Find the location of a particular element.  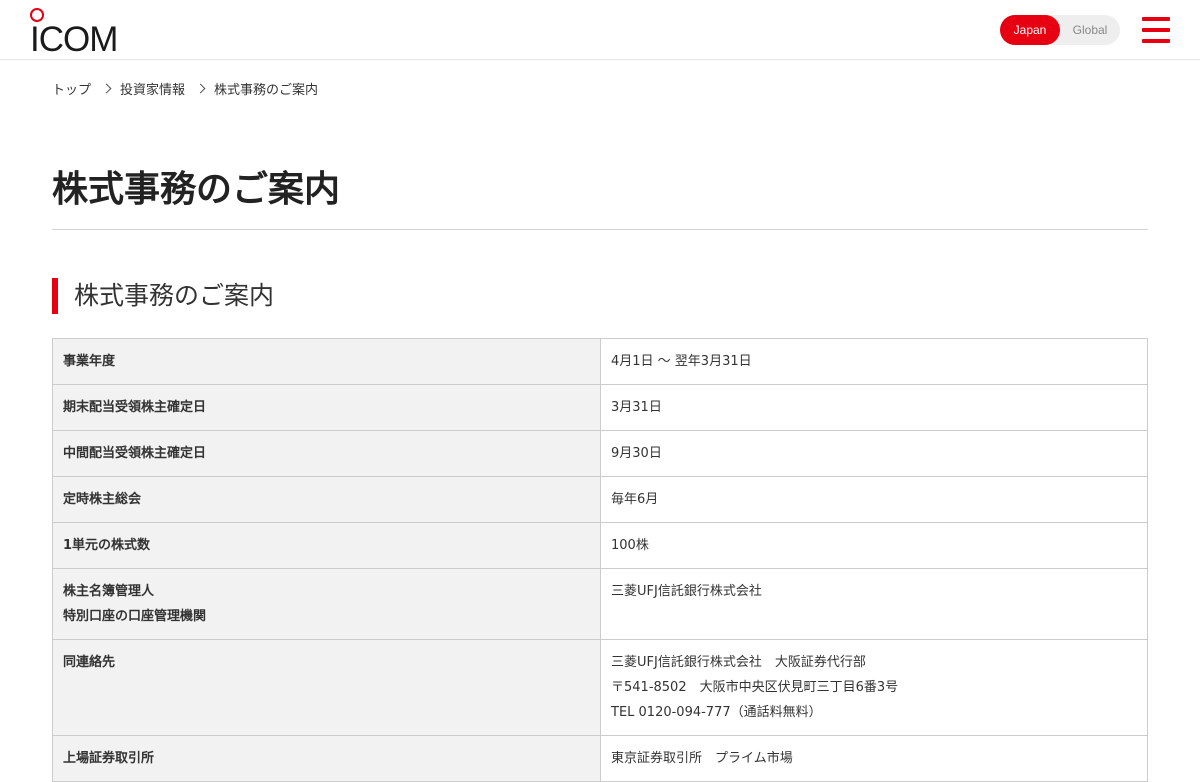

row-label-text: 株主名簿管理人 is located at coordinates (109, 591).